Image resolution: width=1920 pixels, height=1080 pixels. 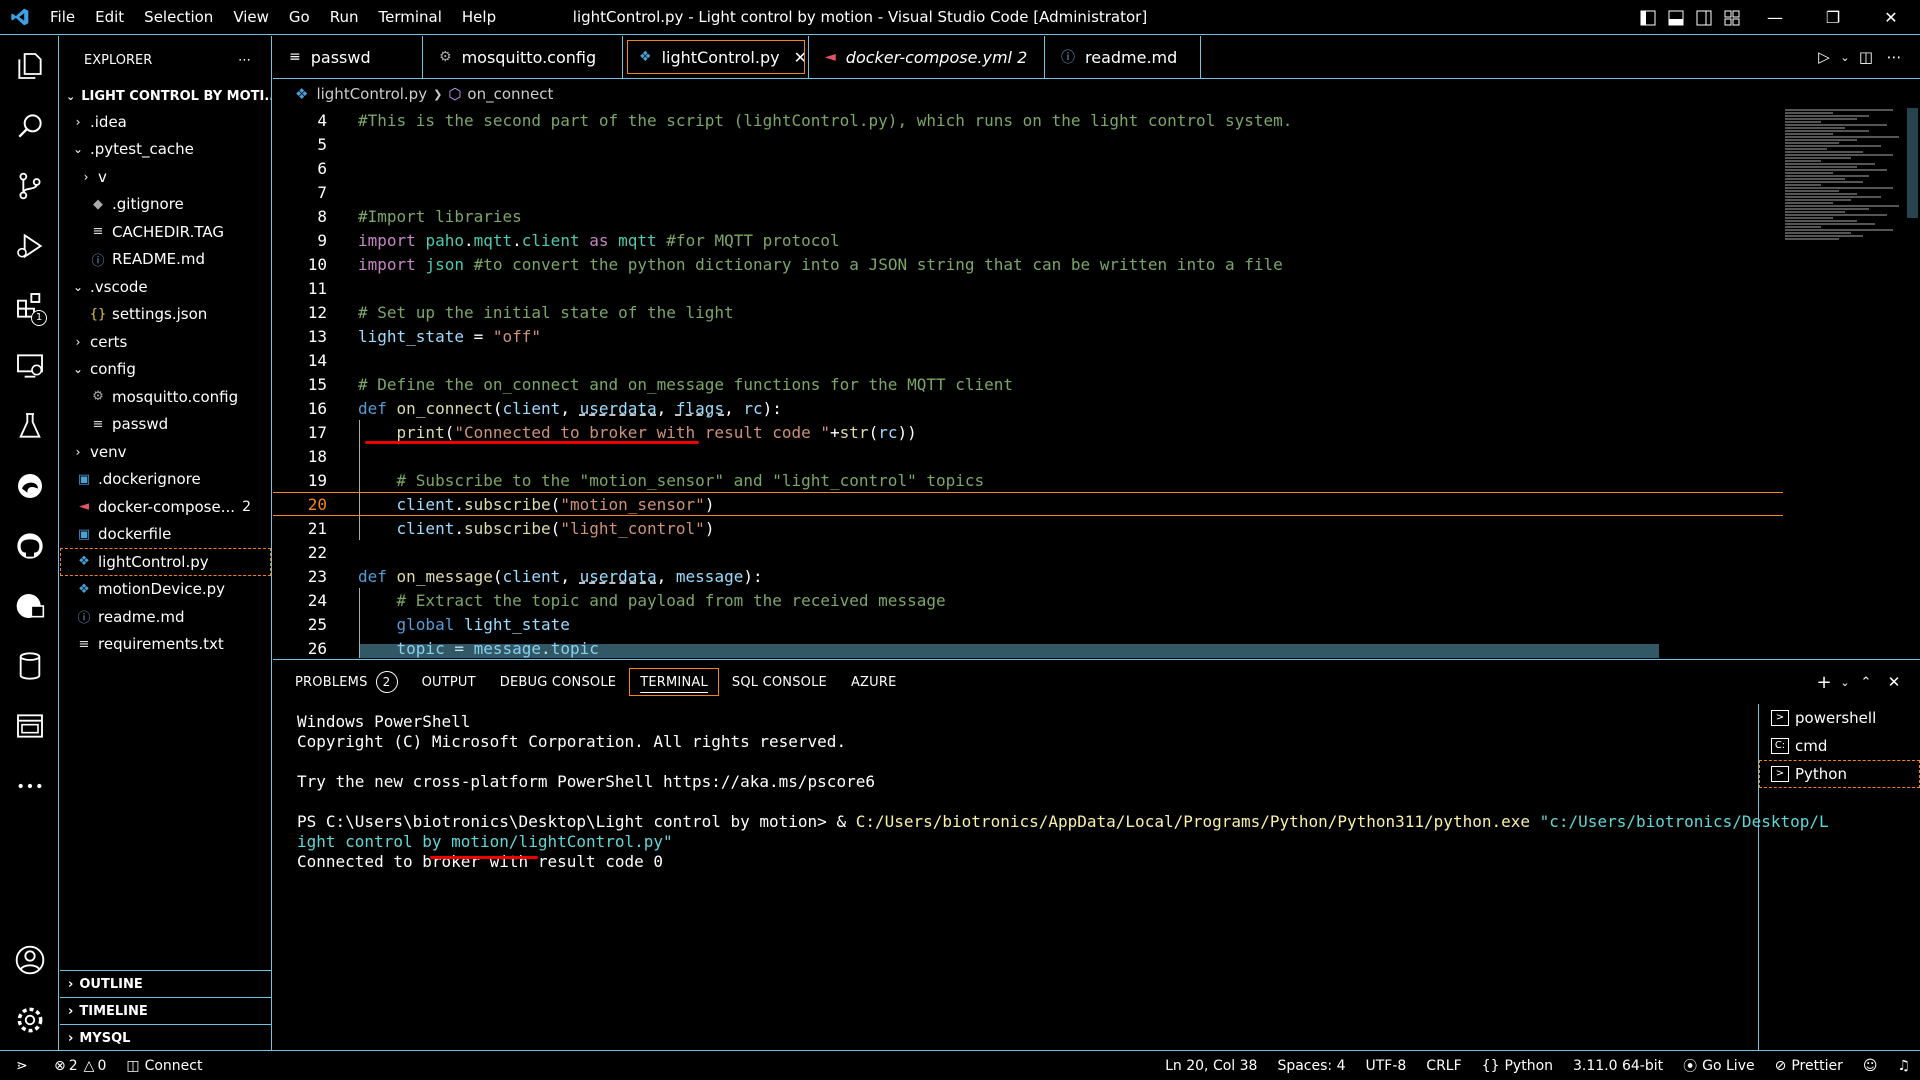 What do you see at coordinates (1824, 682) in the screenshot?
I see `new-terminal-icon: +` at bounding box center [1824, 682].